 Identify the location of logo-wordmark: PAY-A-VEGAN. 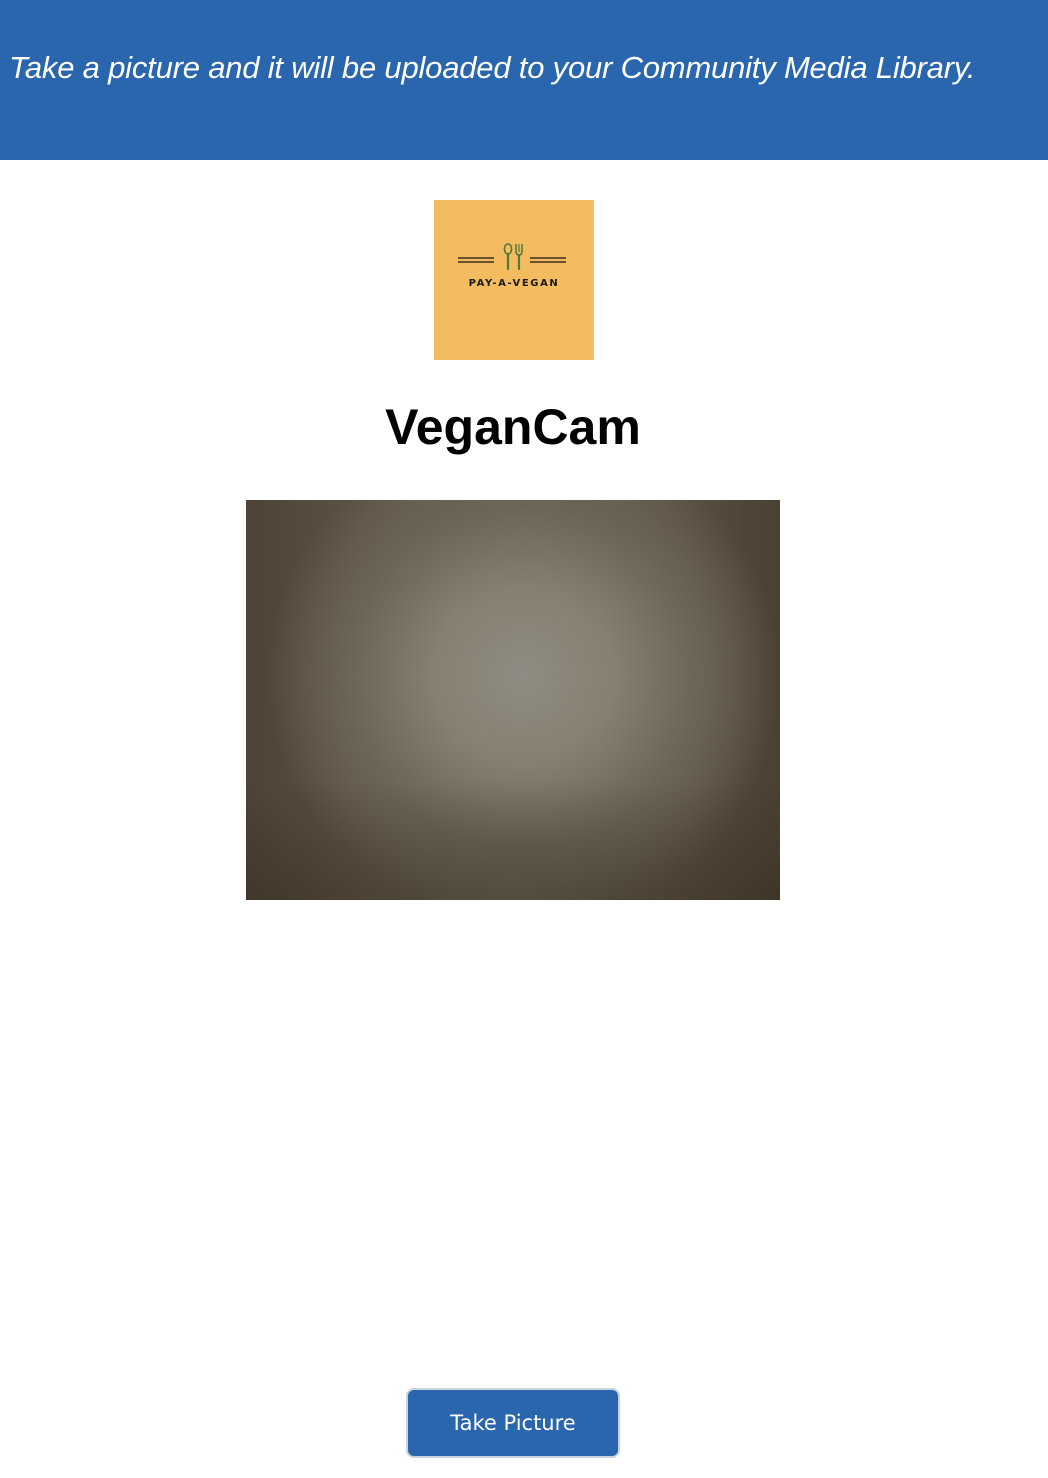
(514, 283).